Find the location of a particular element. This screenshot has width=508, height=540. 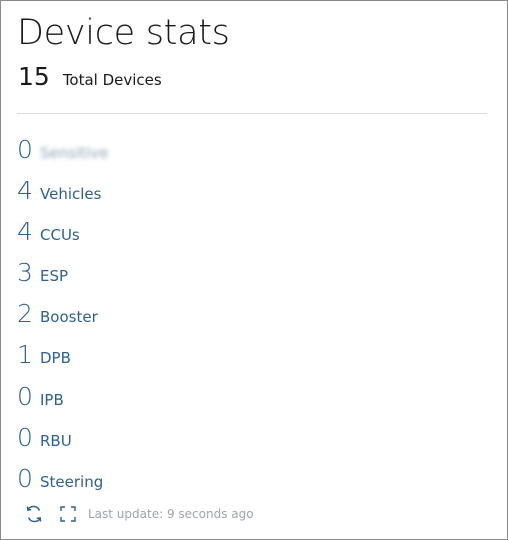

stat-label: Sensitive is located at coordinates (74, 153).